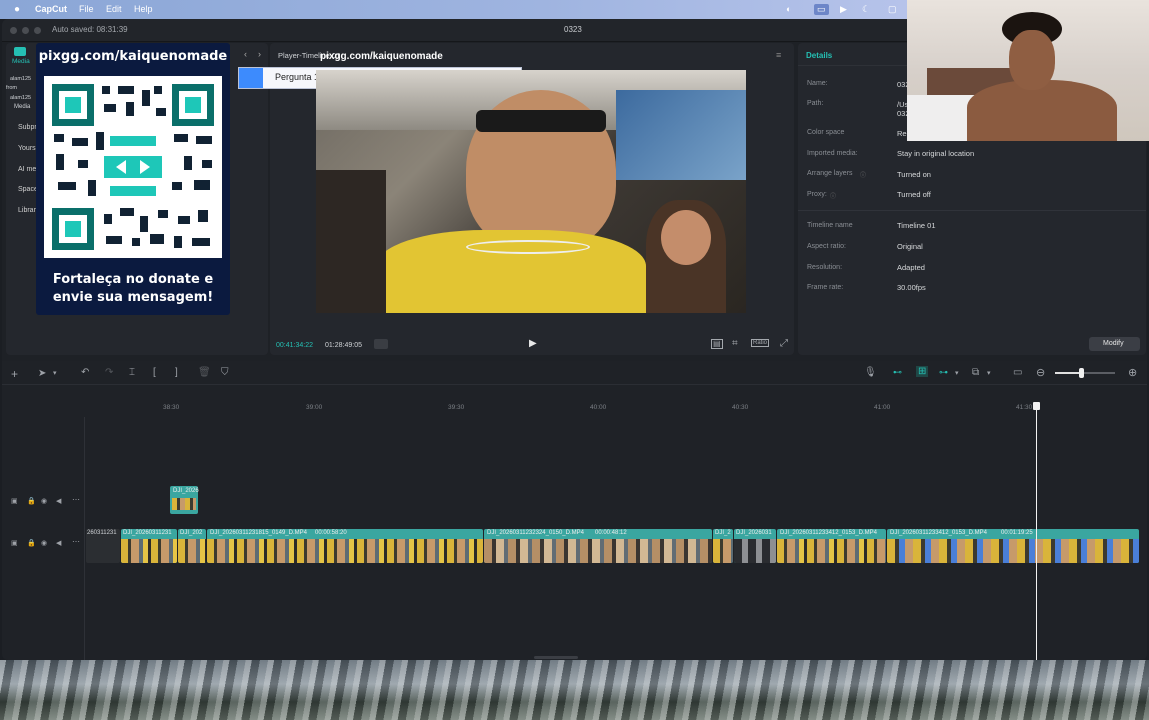 This screenshot has height=720, width=1149. Describe the element at coordinates (897, 372) in the screenshot. I see `link-main-track-icon: ⊷` at that location.